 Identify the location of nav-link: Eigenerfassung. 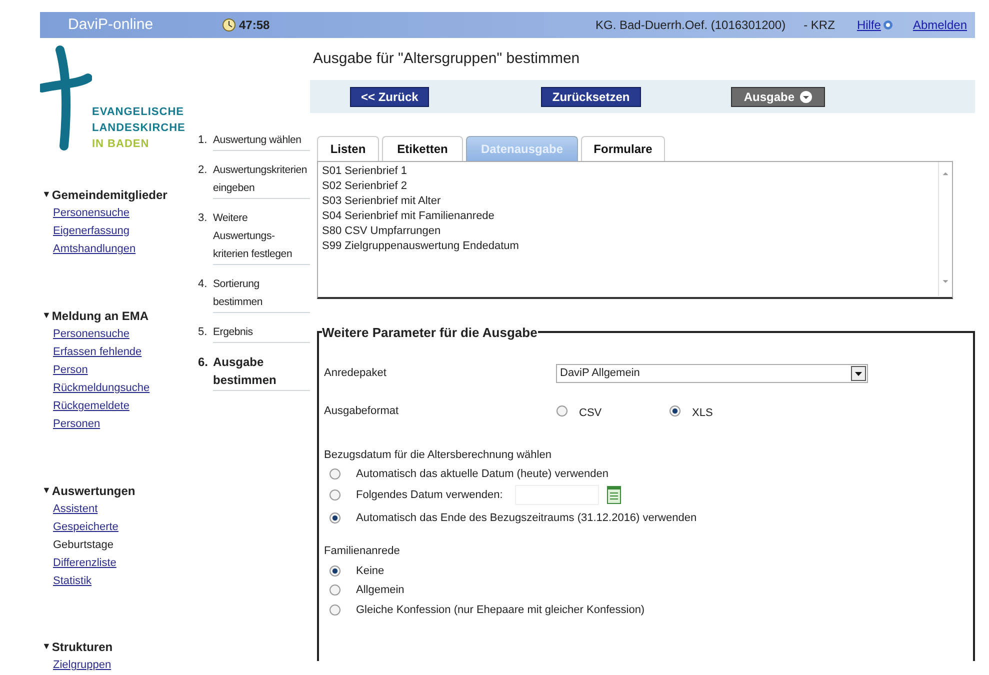
(91, 231).